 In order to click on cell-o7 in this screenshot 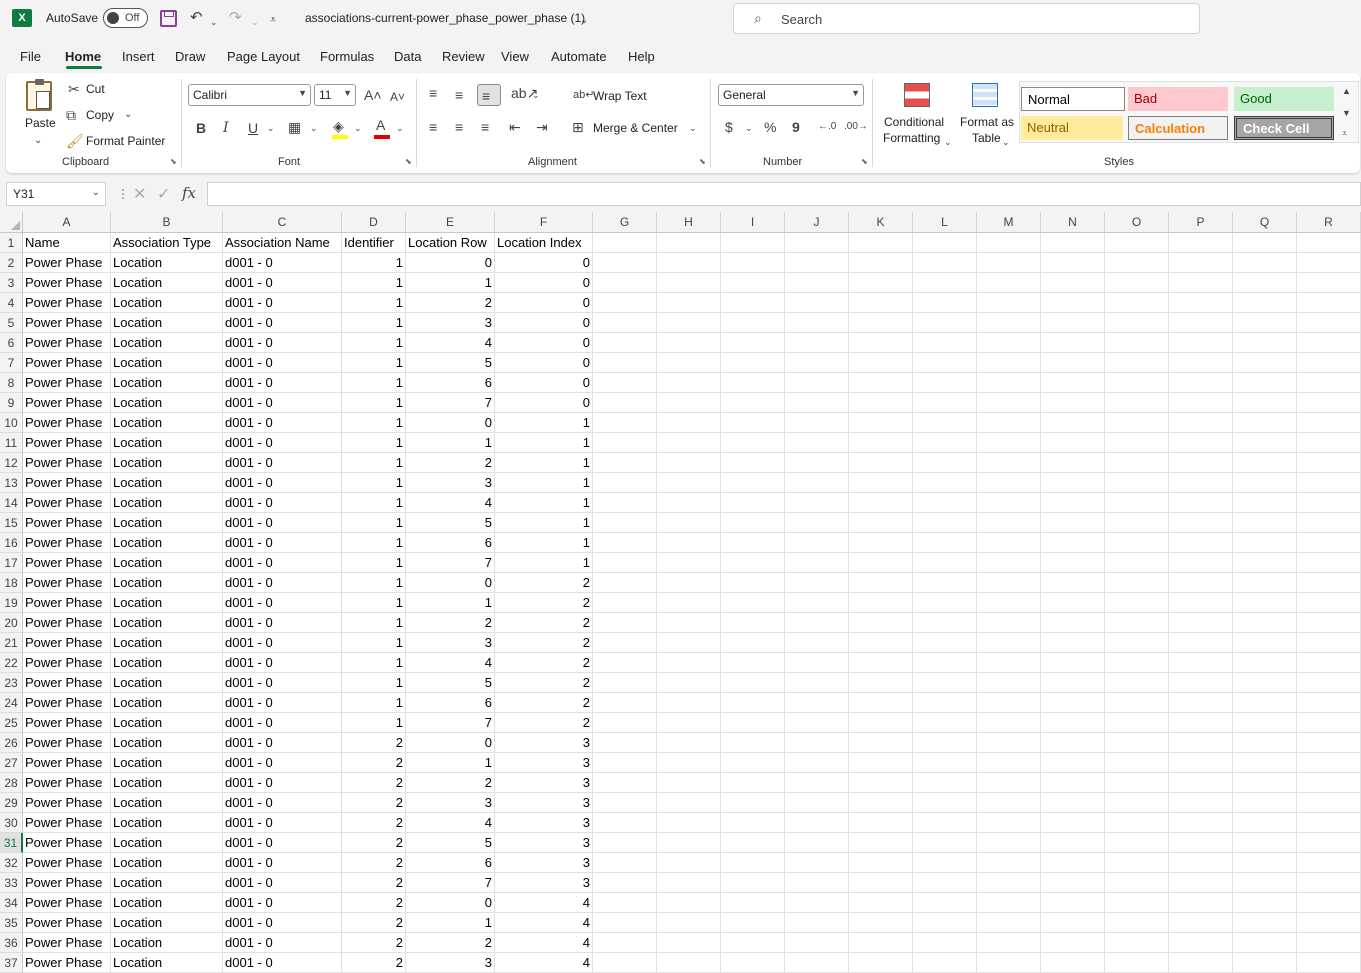, I will do `click(1137, 363)`.